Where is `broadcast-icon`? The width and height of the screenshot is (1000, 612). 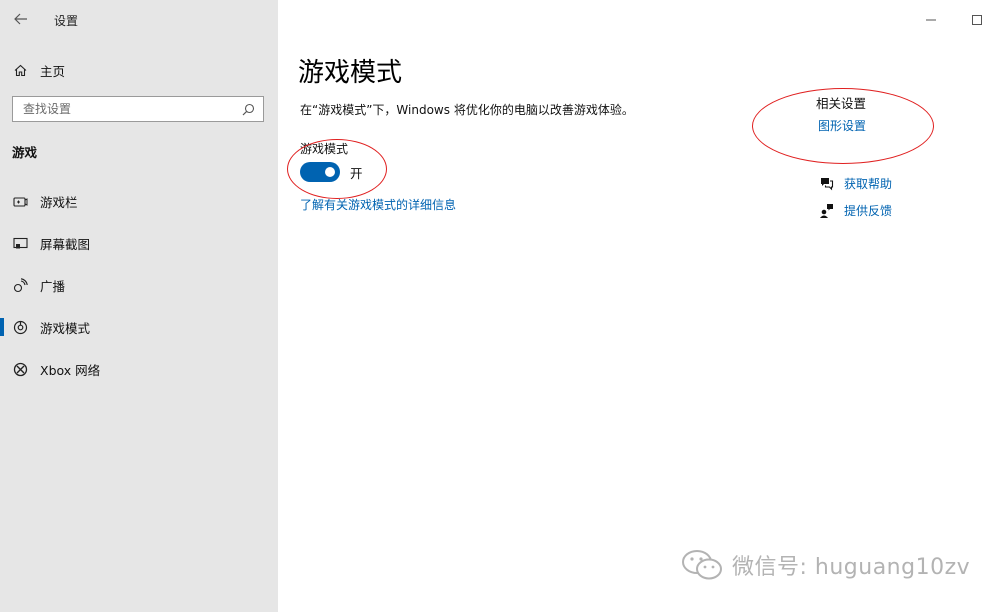 broadcast-icon is located at coordinates (20, 285).